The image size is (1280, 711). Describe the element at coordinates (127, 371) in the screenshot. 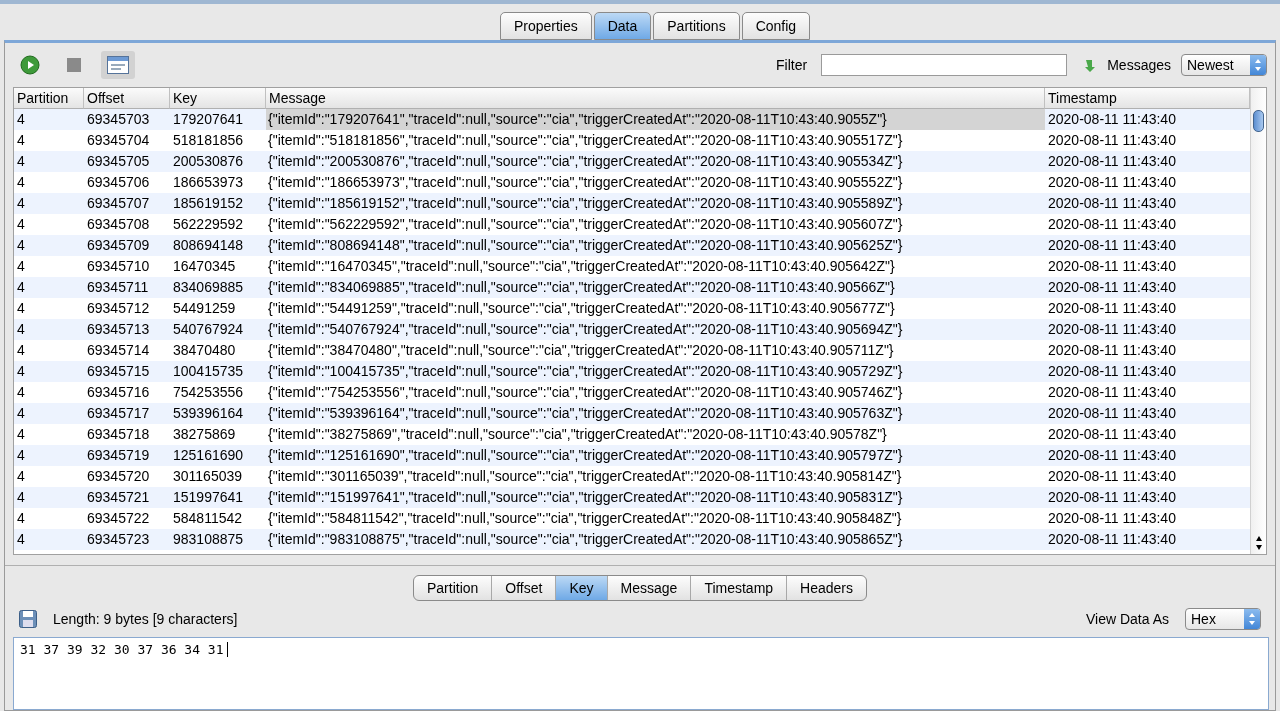

I see `table-cell: 69345715` at that location.